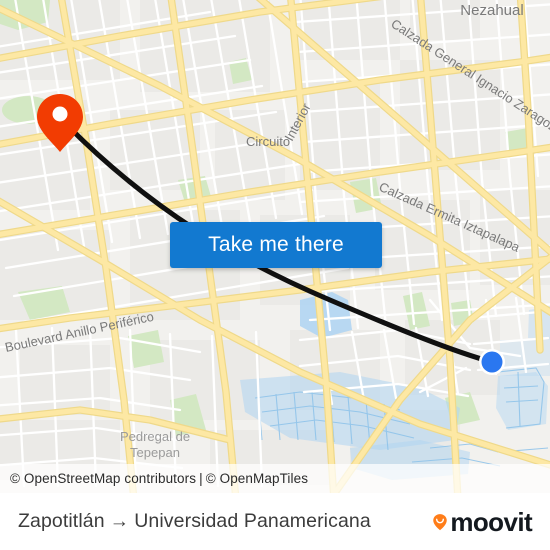  Describe the element at coordinates (155, 452) in the screenshot. I see `label-pedregal-line2: Tepepan` at that location.